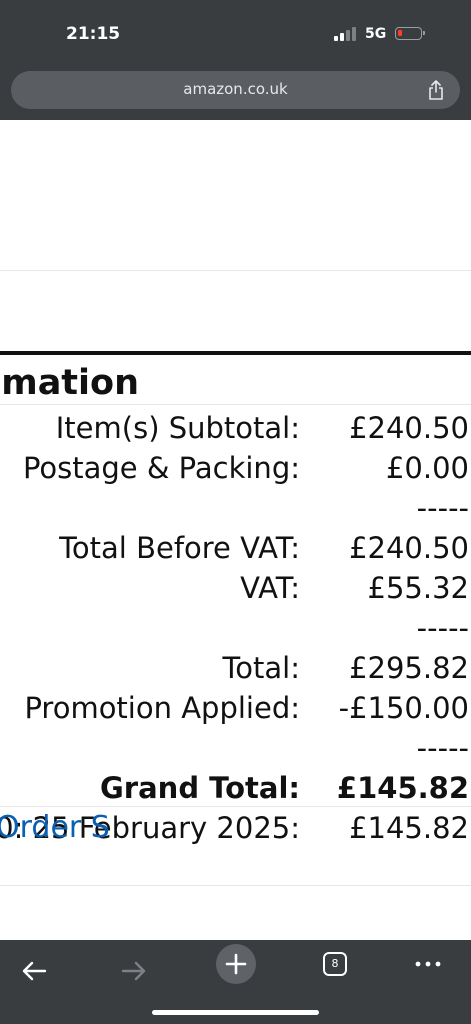 The height and width of the screenshot is (1024, 471). I want to click on order-summary-link: Order S, so click(55, 828).